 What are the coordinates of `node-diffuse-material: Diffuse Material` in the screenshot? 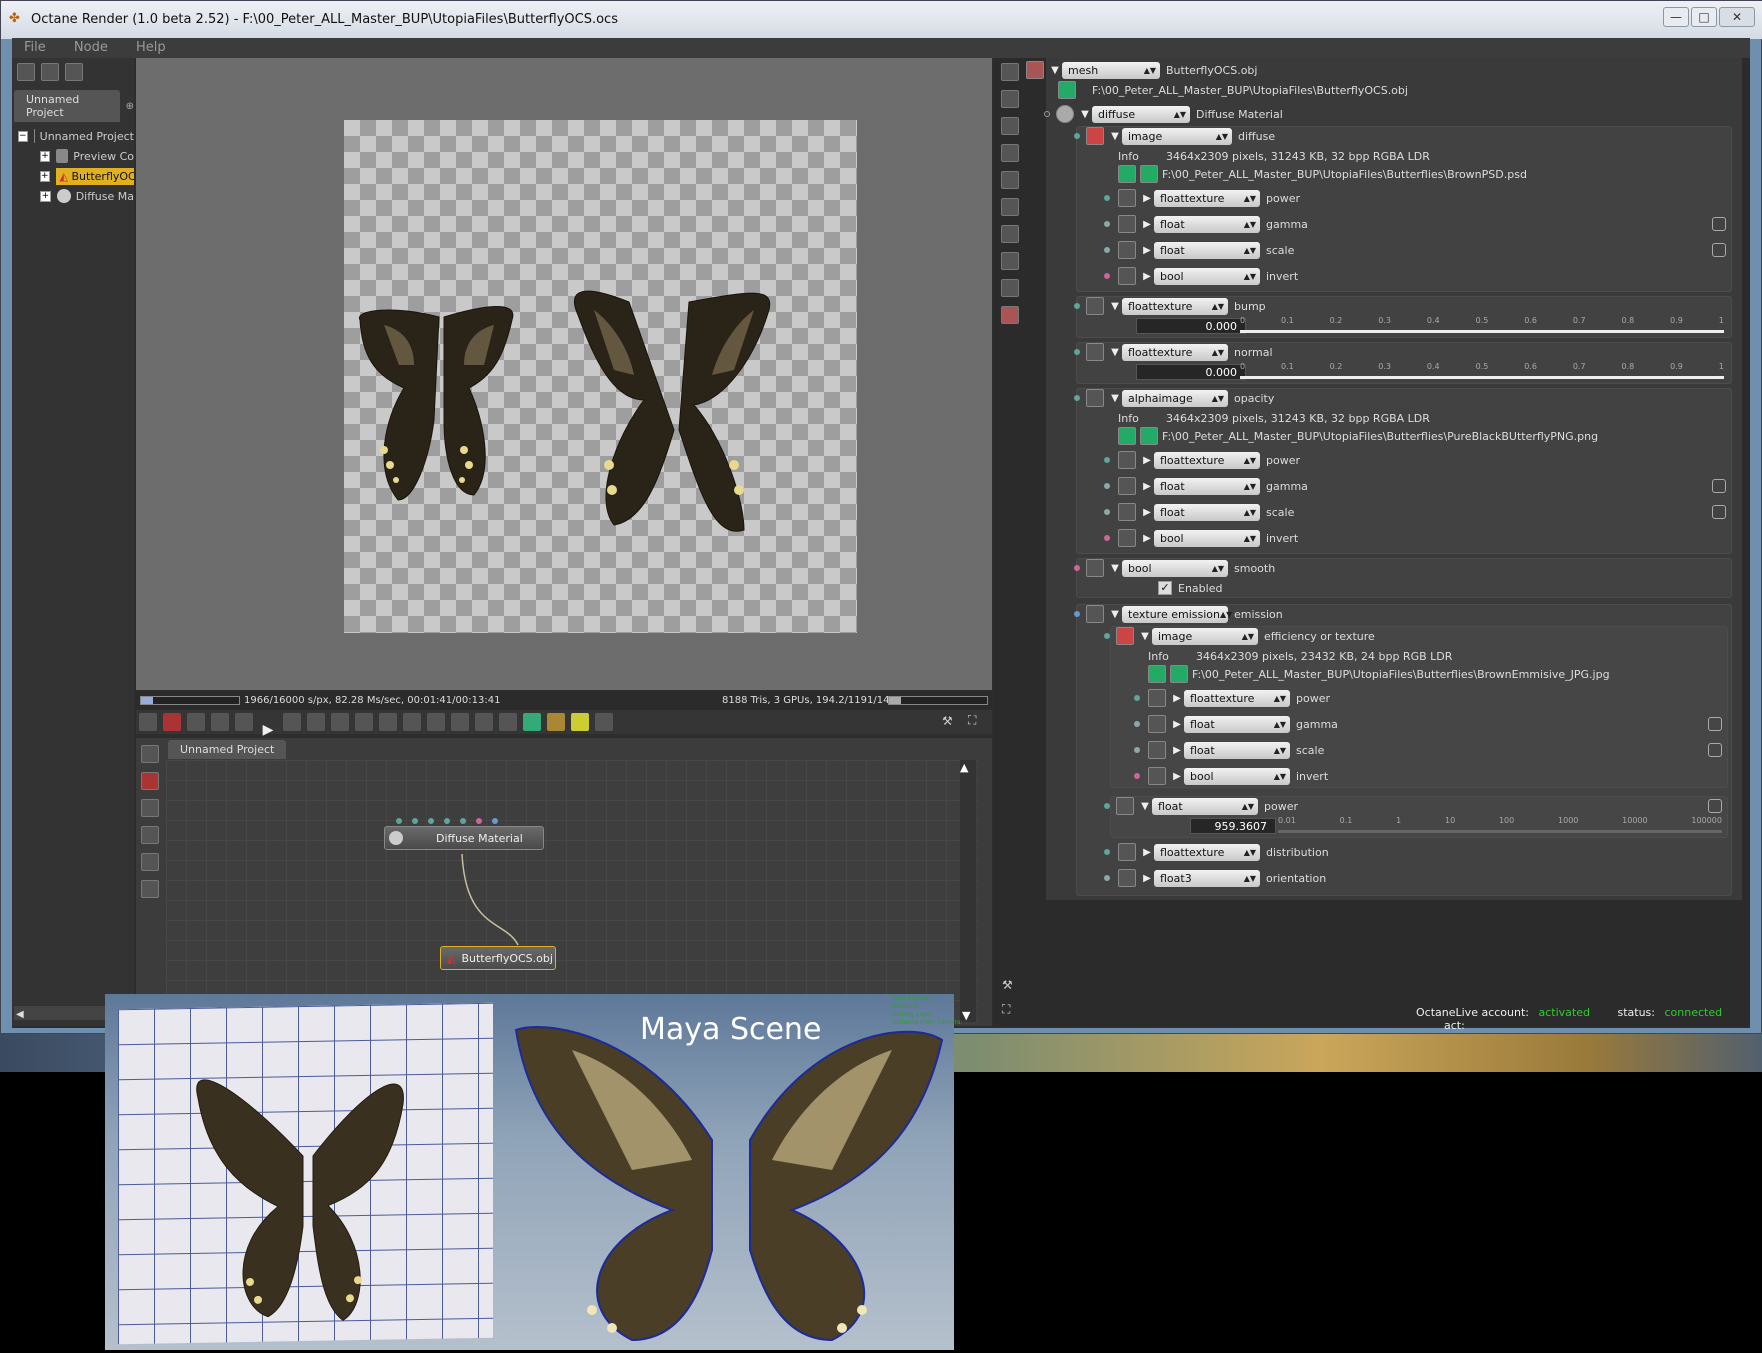 It's located at (464, 838).